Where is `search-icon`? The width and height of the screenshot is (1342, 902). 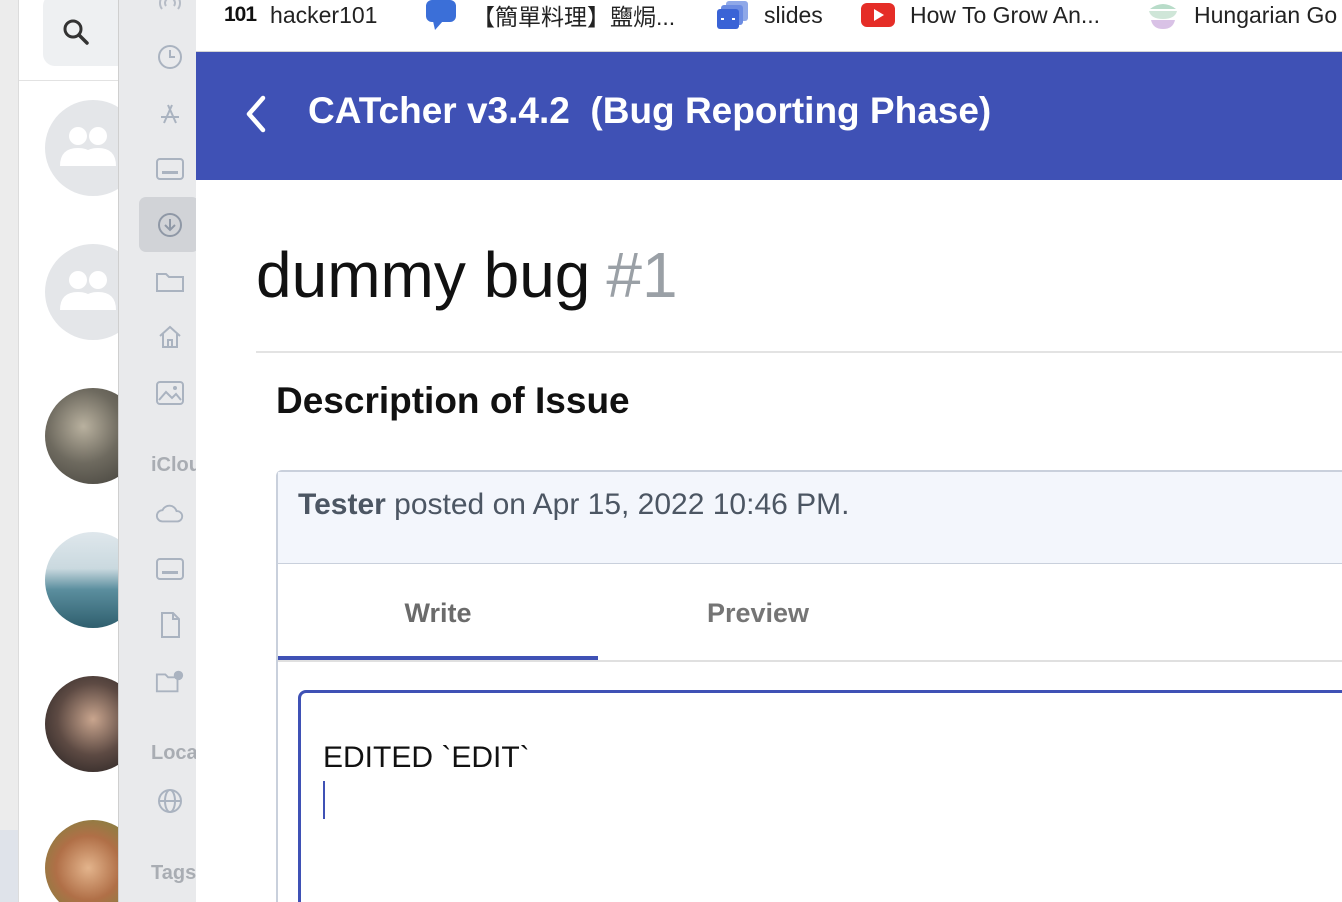 search-icon is located at coordinates (76, 34).